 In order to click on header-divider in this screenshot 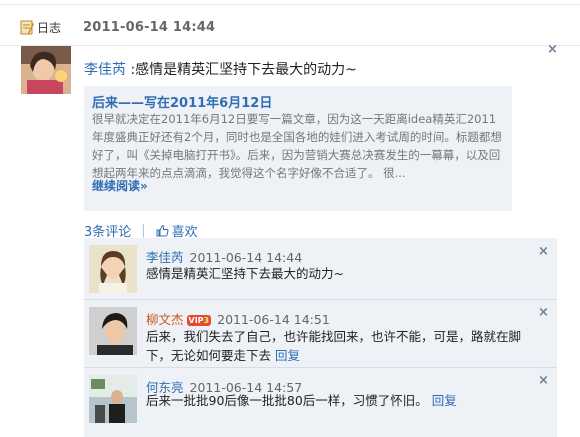, I will do `click(290, 45)`.